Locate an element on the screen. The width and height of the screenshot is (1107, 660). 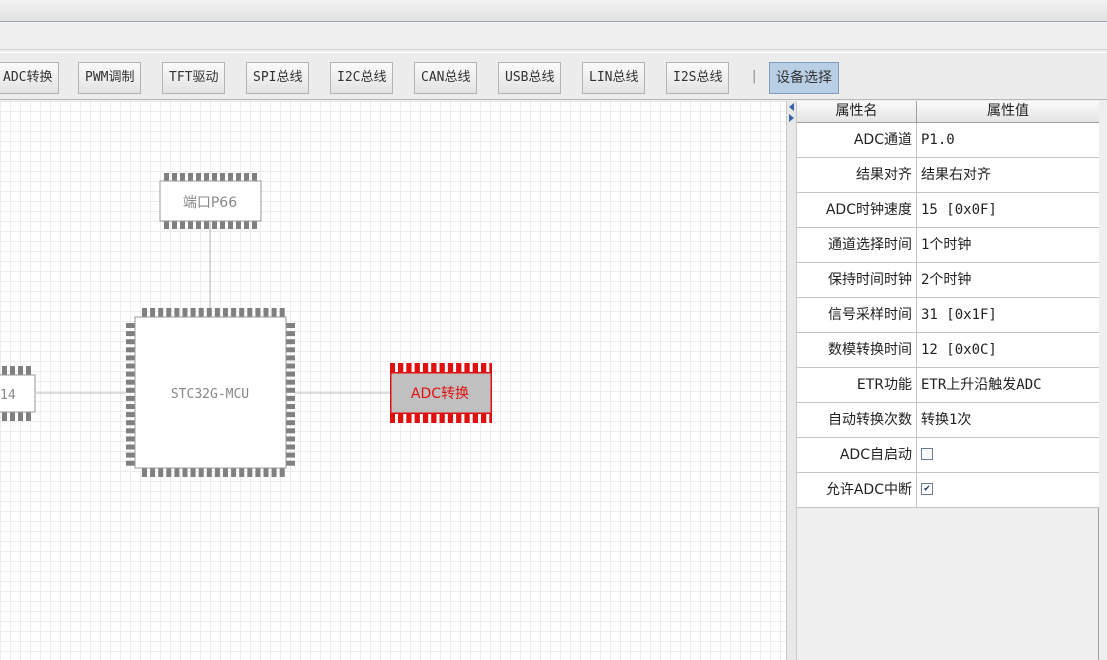
property-value: 12 [0x0C] is located at coordinates (1008, 350).